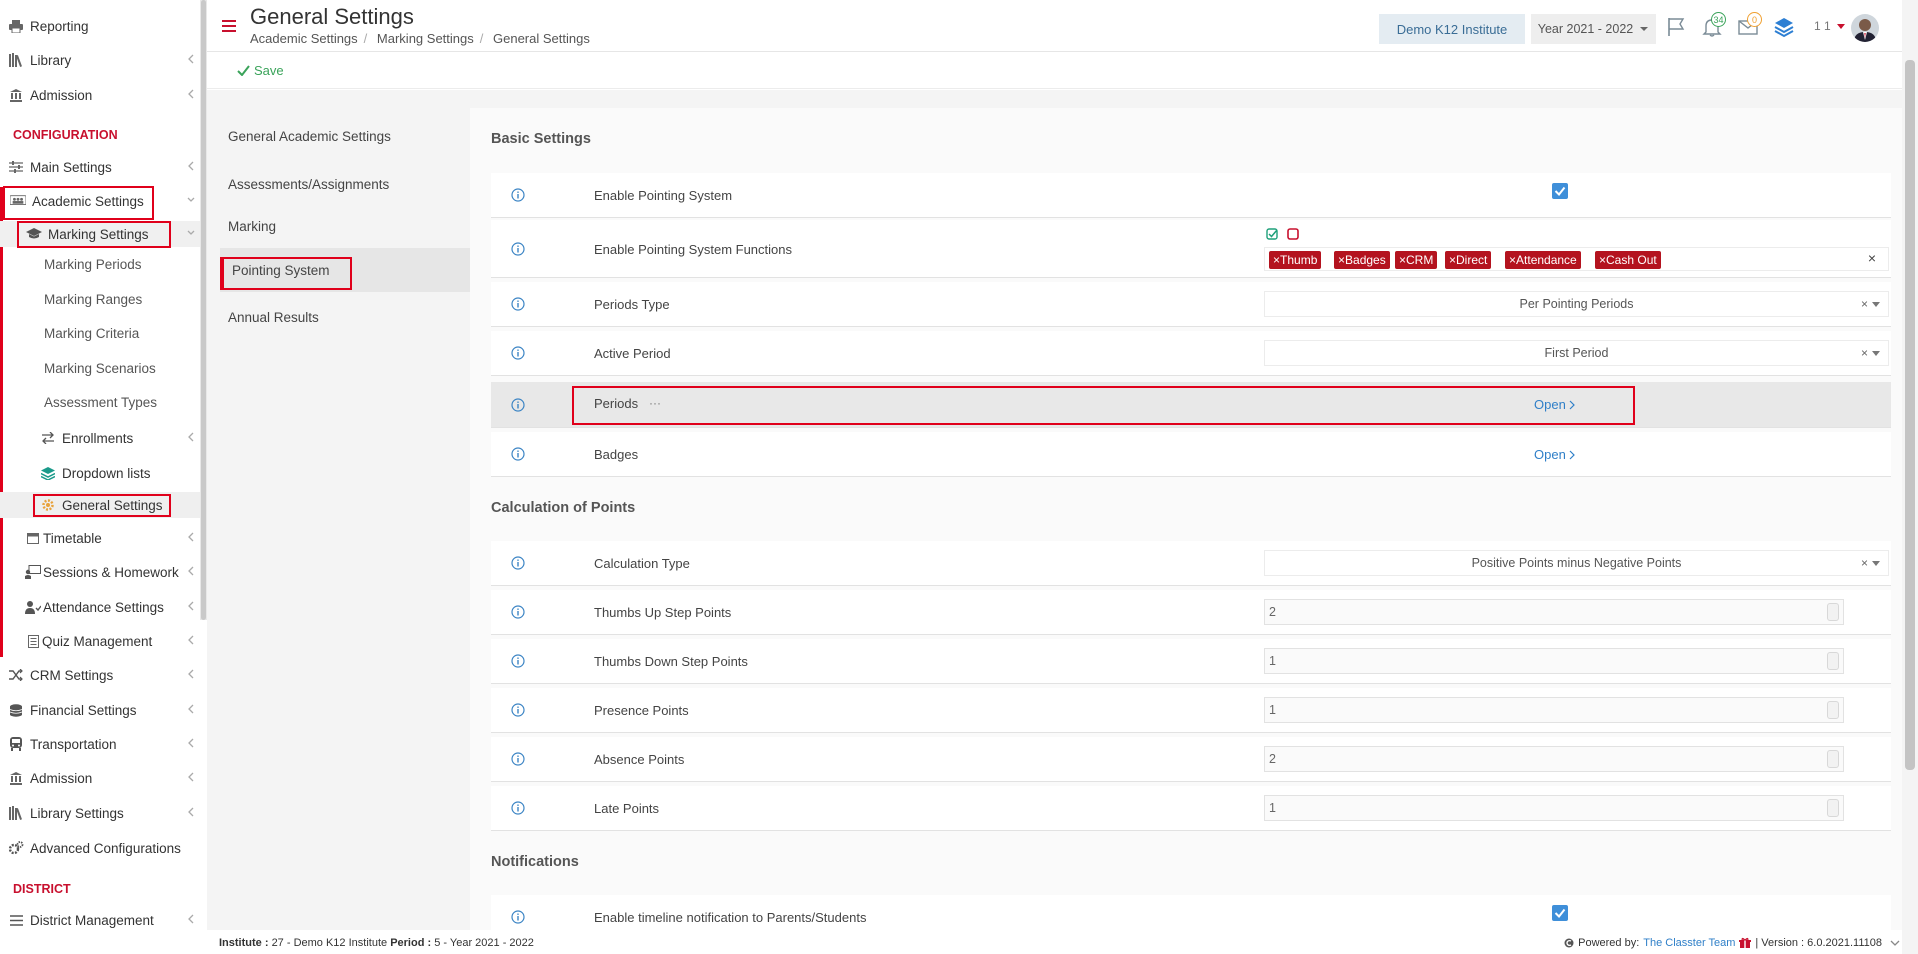  I want to click on classter-logo-icon, so click(1569, 943).